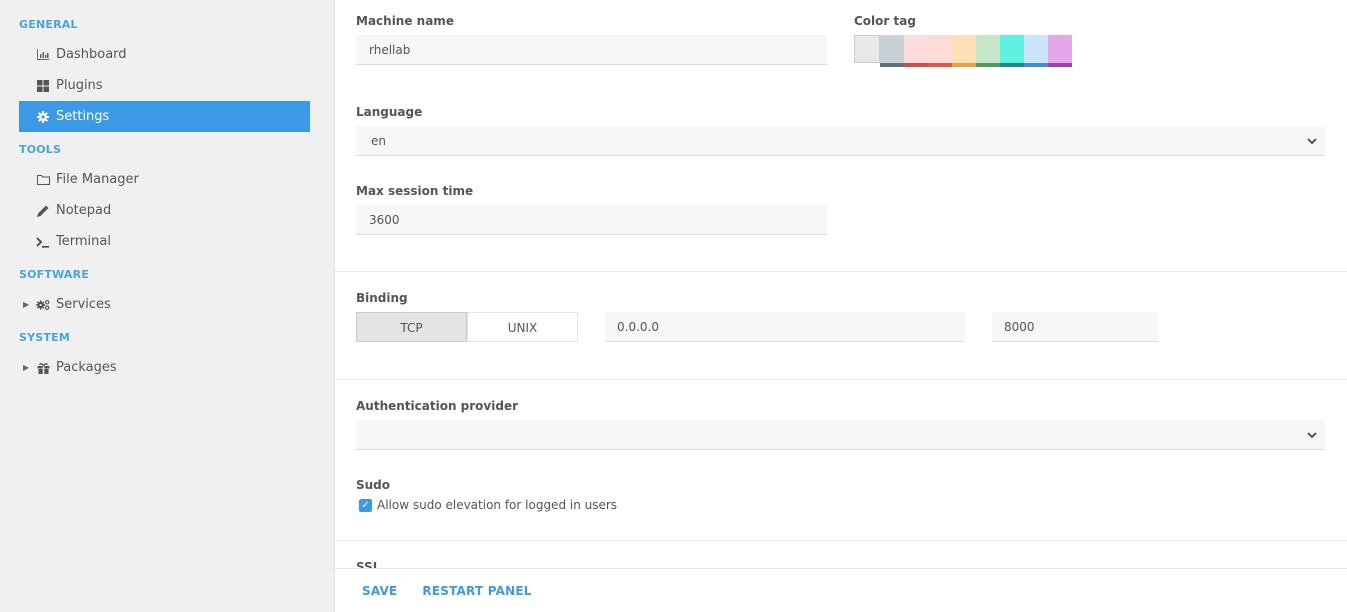 The image size is (1347, 612). Describe the element at coordinates (43, 242) in the screenshot. I see `terminal-icon` at that location.